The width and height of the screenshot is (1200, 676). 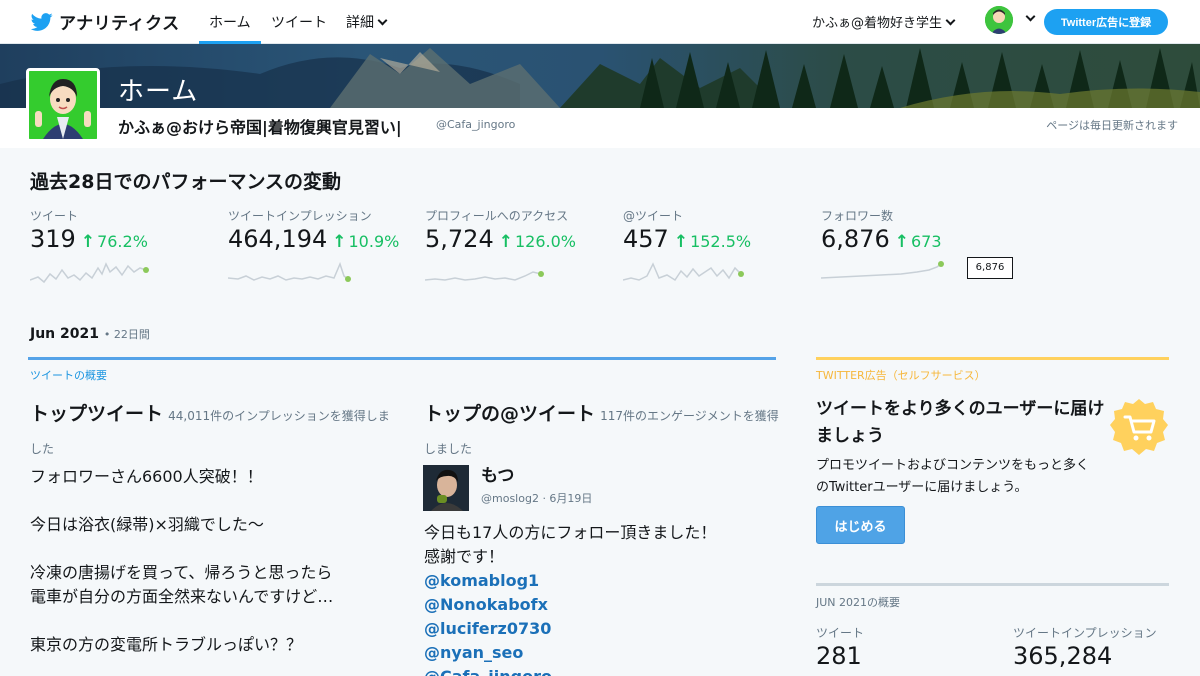 I want to click on account-switcher: かふぁ@着物好き学生, so click(x=884, y=21).